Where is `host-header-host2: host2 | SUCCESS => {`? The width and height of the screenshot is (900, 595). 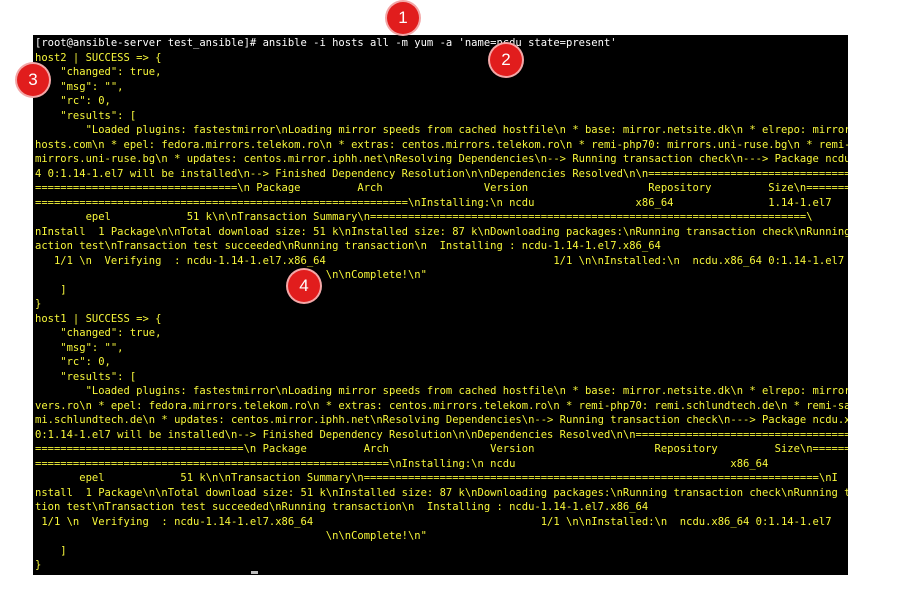 host-header-host2: host2 | SUCCESS => { is located at coordinates (98, 58).